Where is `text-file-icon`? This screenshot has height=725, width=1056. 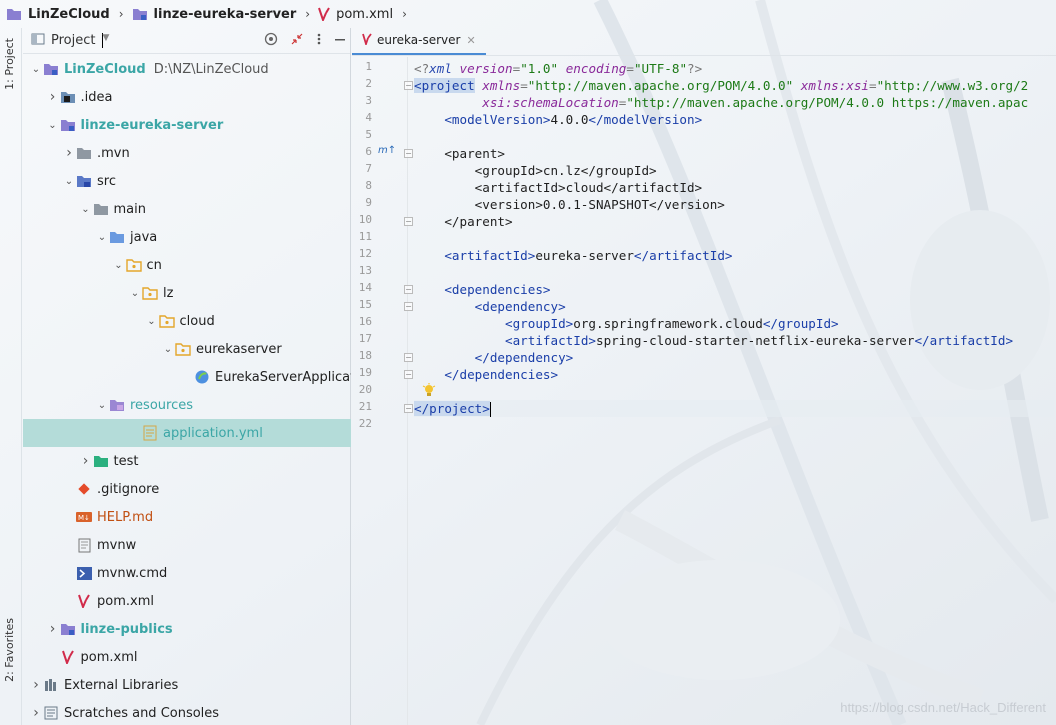
text-file-icon is located at coordinates (84, 545).